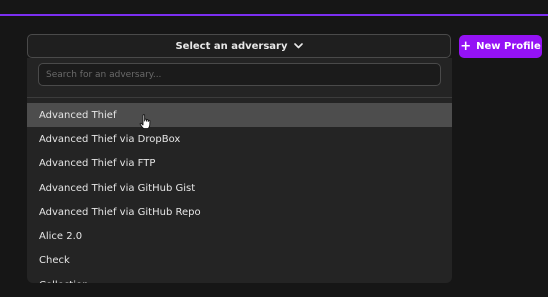 Image resolution: width=548 pixels, height=297 pixels. I want to click on adversary-option-label: Advanced Thief via GitHub Repo, so click(120, 212).